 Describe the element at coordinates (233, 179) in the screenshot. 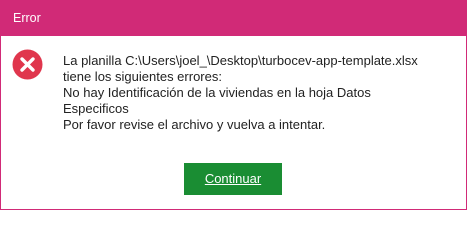

I see `continue-button: Continuar` at that location.